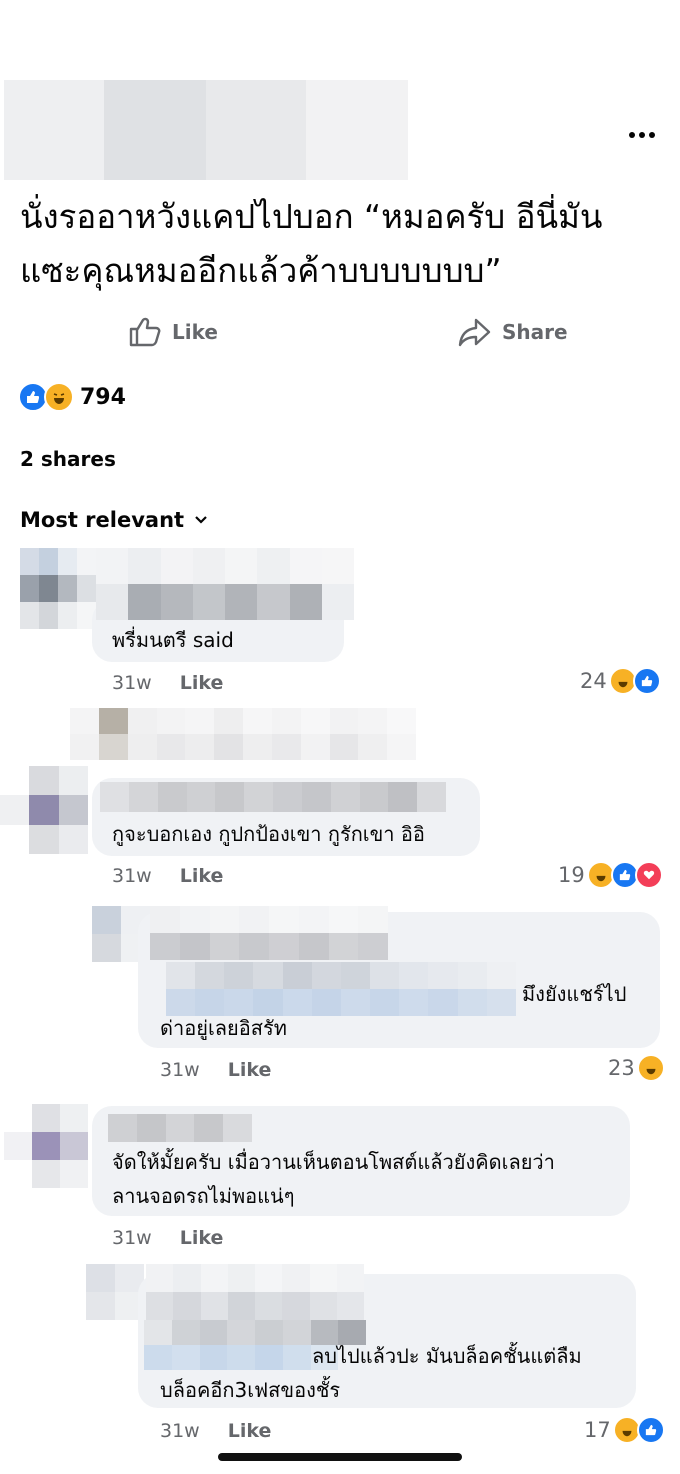  Describe the element at coordinates (340, 1457) in the screenshot. I see `home-indicator` at that location.